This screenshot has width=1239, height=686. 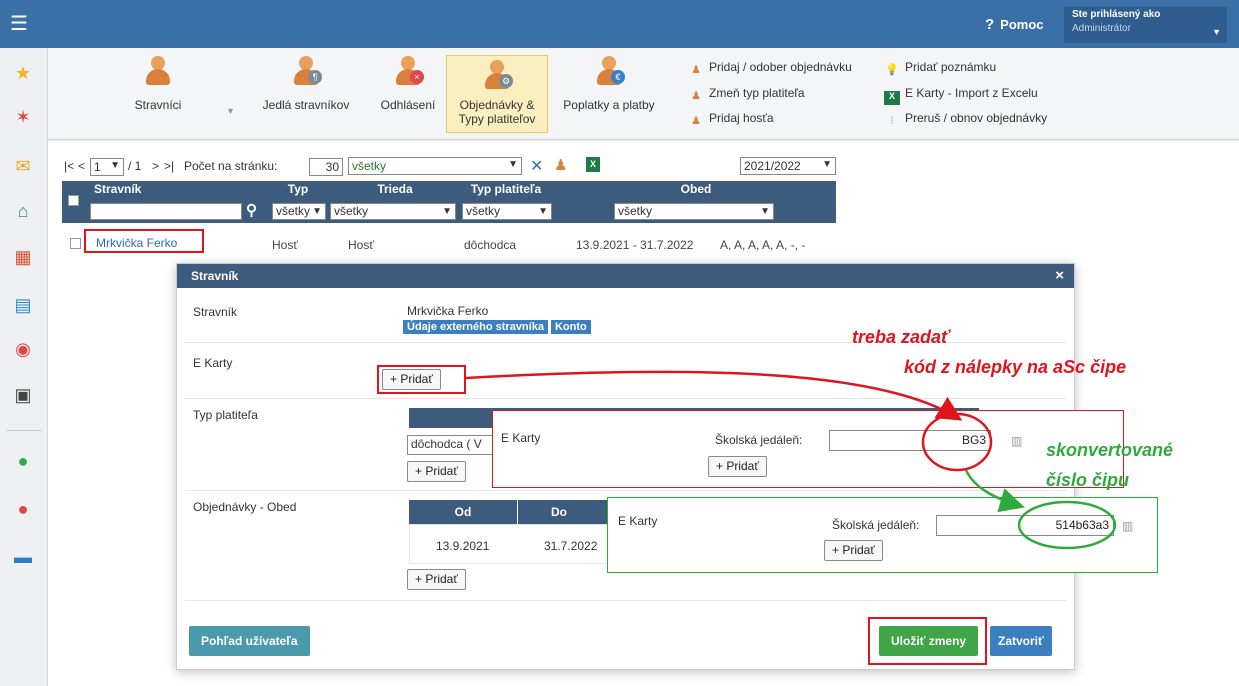 What do you see at coordinates (1067, 525) in the screenshot?
I see `green-circle` at bounding box center [1067, 525].